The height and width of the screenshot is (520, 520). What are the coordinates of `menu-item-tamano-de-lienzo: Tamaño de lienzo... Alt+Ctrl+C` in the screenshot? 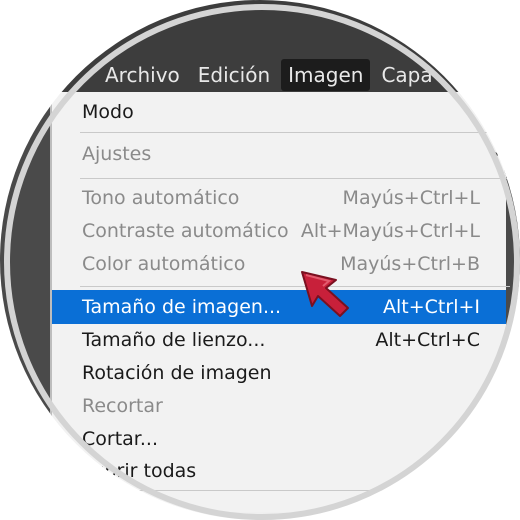 It's located at (279, 340).